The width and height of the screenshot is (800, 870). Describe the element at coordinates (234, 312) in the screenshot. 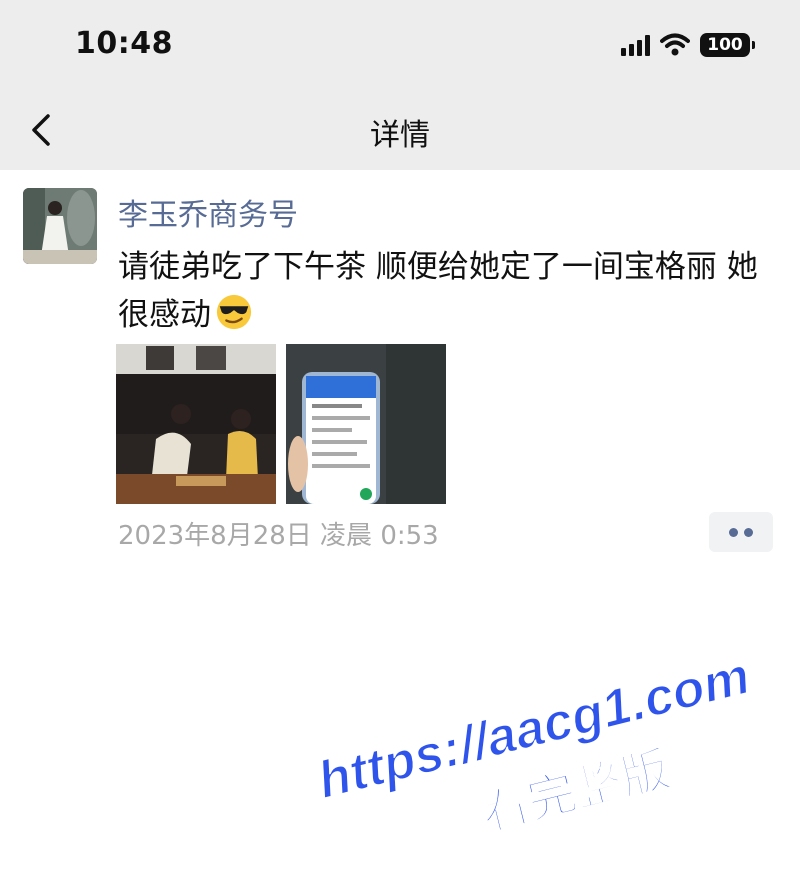

I see `sunglasses-emoji-icon` at that location.